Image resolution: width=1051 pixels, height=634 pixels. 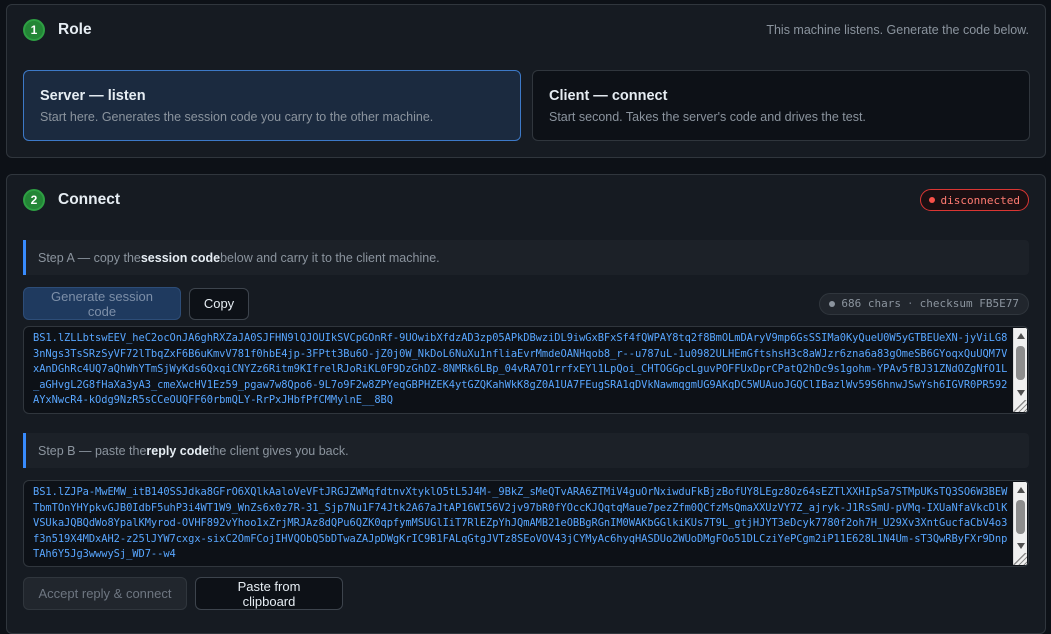 I want to click on connection-status-badge: disconnected, so click(x=974, y=200).